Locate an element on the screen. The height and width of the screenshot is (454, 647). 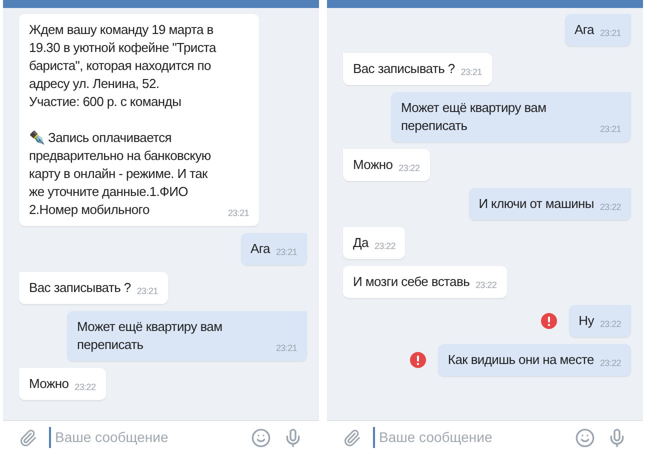
message-text: Как видишь они на месте is located at coordinates (521, 360).